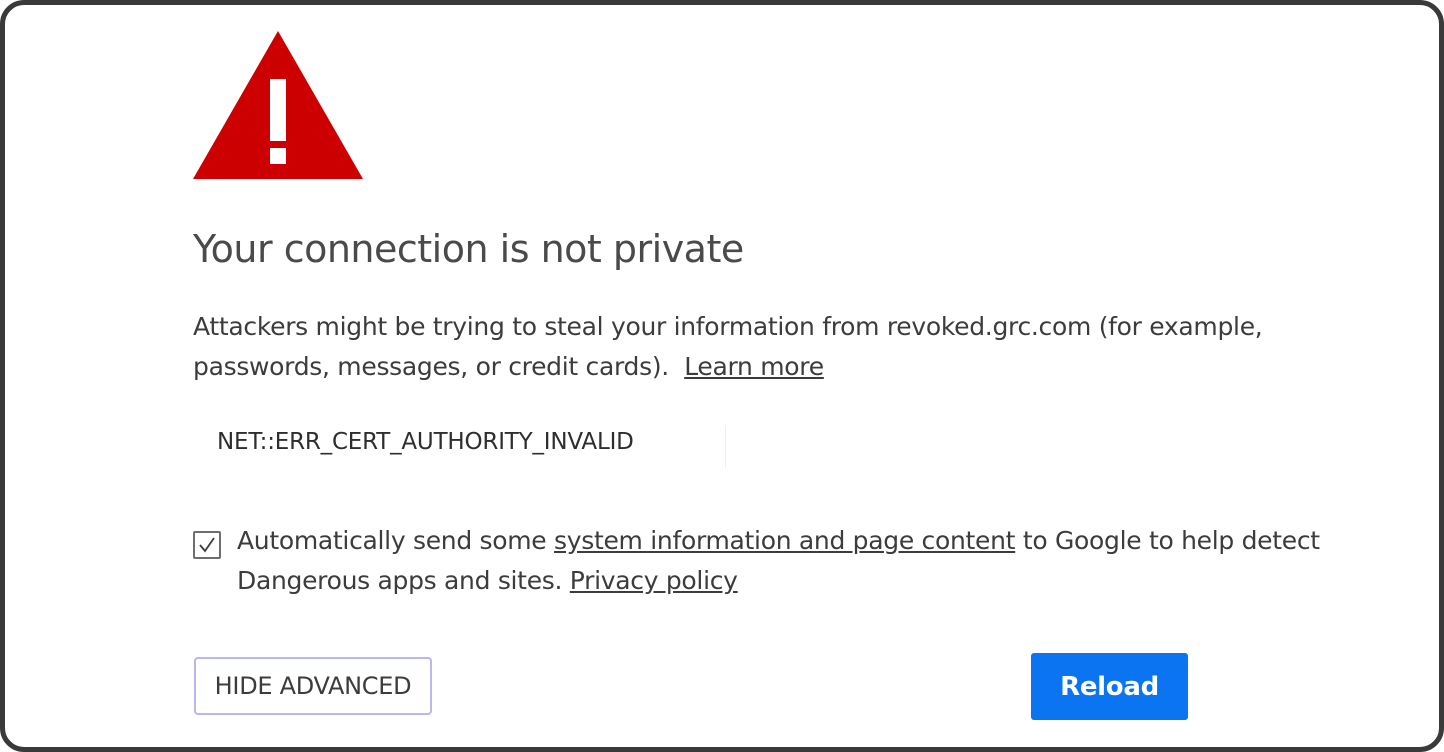 Image resolution: width=1444 pixels, height=752 pixels. I want to click on site-domain: revoked.grc.com, so click(989, 326).